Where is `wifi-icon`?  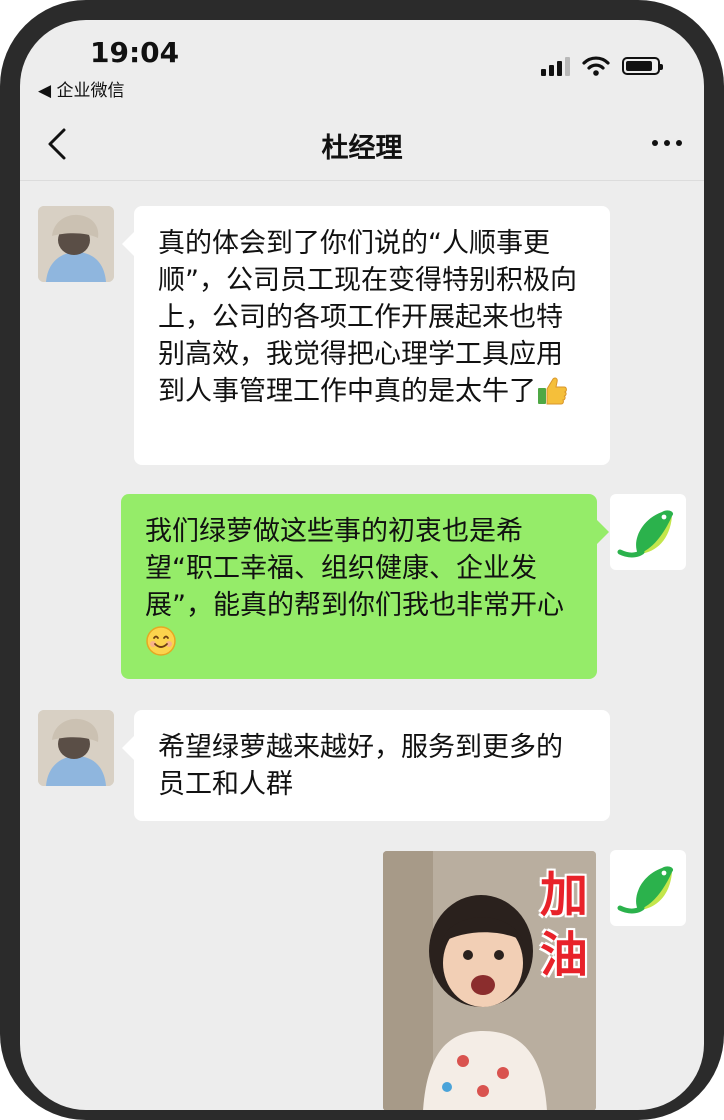
wifi-icon is located at coordinates (596, 66).